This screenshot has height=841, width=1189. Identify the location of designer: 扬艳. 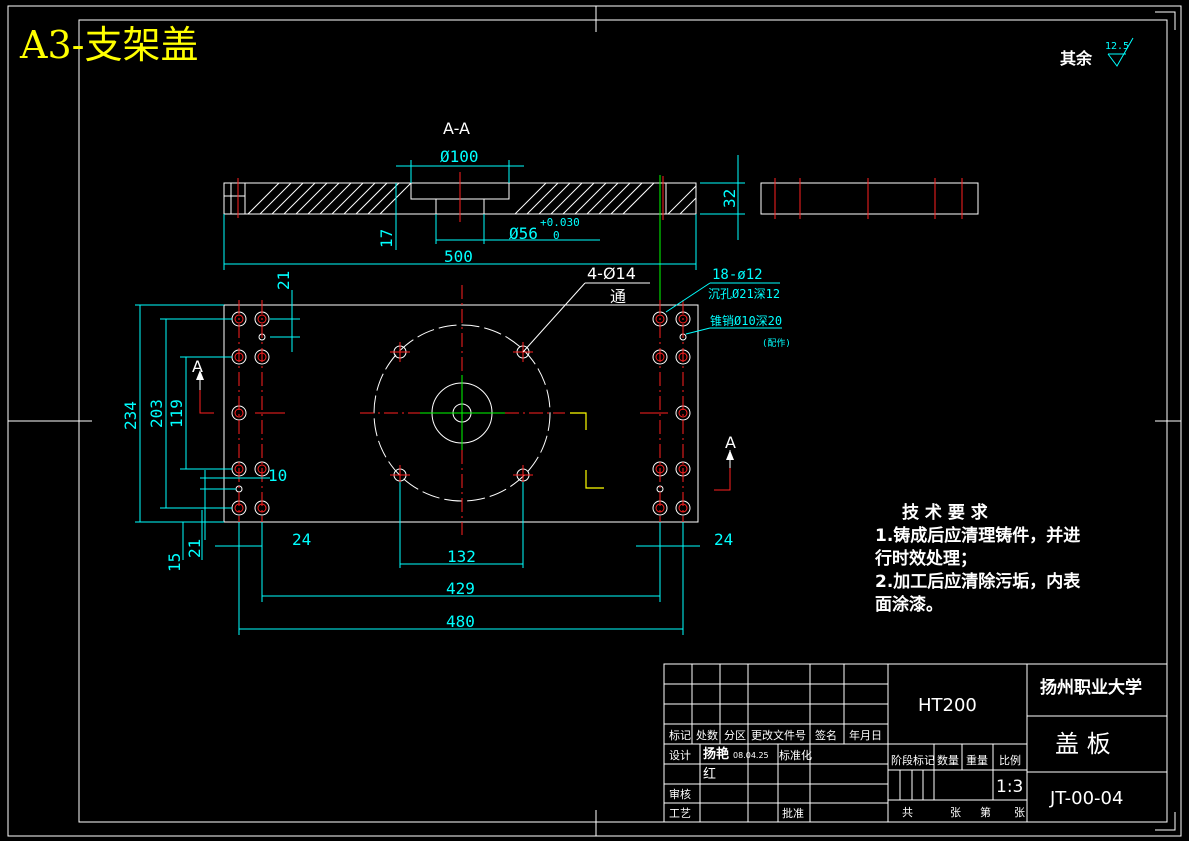
(716, 754).